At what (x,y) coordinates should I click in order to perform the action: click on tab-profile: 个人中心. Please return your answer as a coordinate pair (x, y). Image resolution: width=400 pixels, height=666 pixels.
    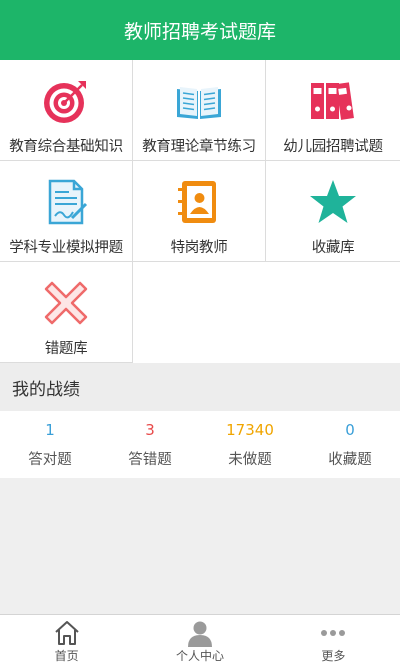
    Looking at the image, I should click on (199, 640).